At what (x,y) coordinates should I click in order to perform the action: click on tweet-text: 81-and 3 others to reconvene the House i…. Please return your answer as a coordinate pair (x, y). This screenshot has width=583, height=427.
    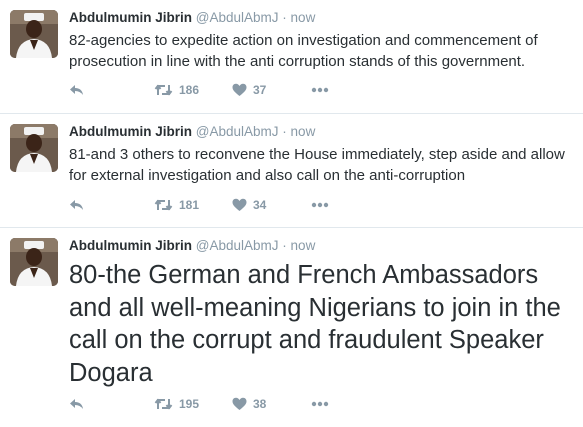
    Looking at the image, I should click on (317, 165).